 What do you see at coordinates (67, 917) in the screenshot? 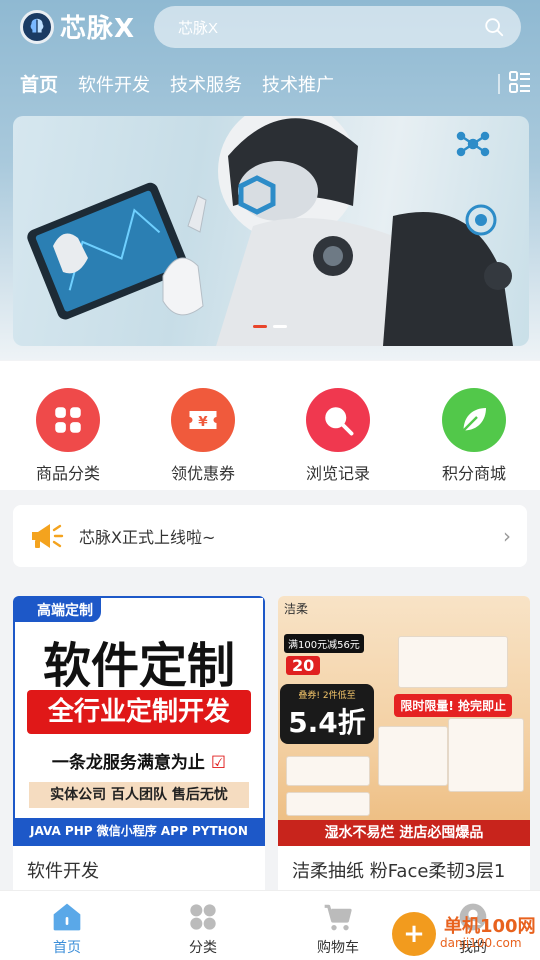
I see `home-icon` at bounding box center [67, 917].